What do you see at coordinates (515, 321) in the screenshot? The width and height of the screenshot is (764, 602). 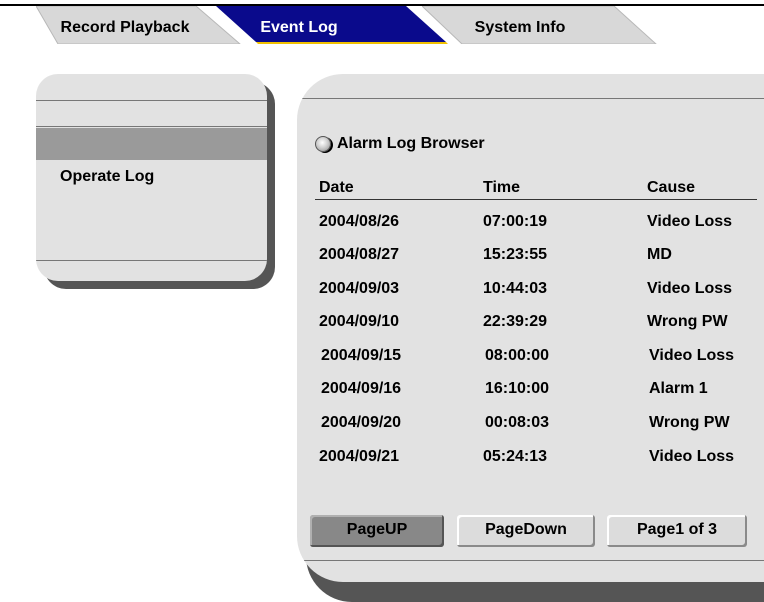 I see `cell-time: 22:39:29` at bounding box center [515, 321].